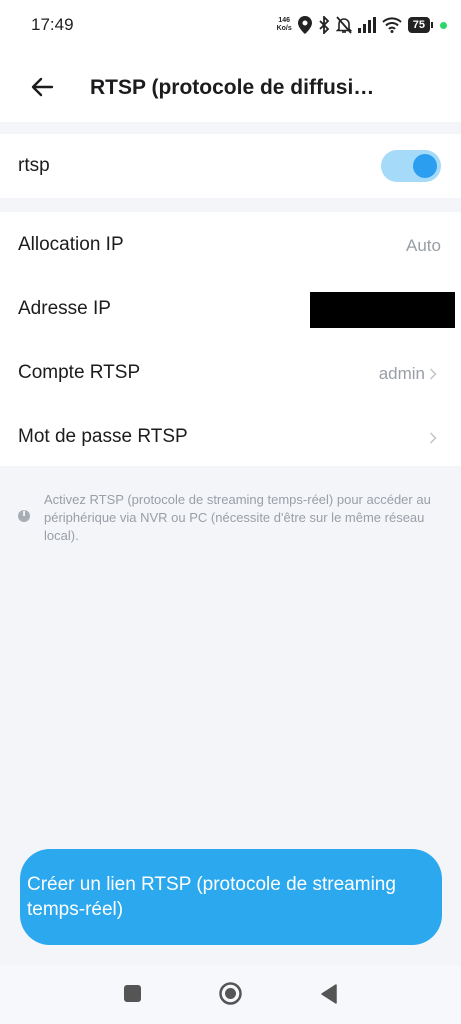 The height and width of the screenshot is (1024, 461). Describe the element at coordinates (34, 165) in the screenshot. I see `rtsp-toggle-label: rtsp` at that location.